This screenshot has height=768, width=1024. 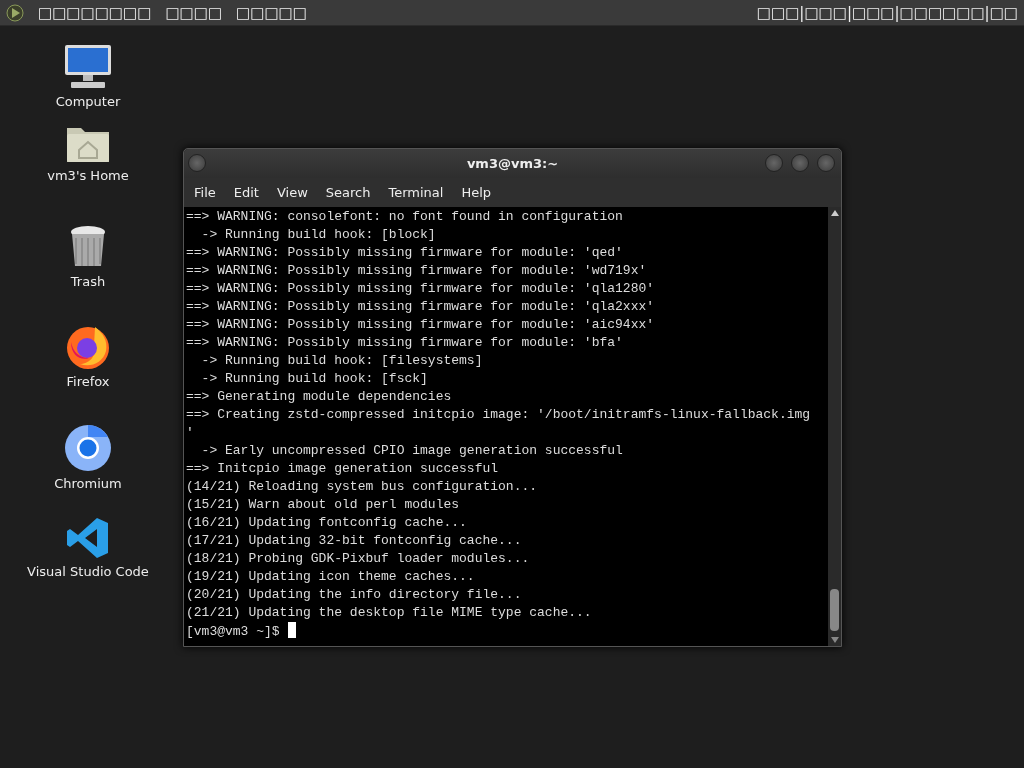 I want to click on panel-menu: □□□□, so click(x=194, y=12).